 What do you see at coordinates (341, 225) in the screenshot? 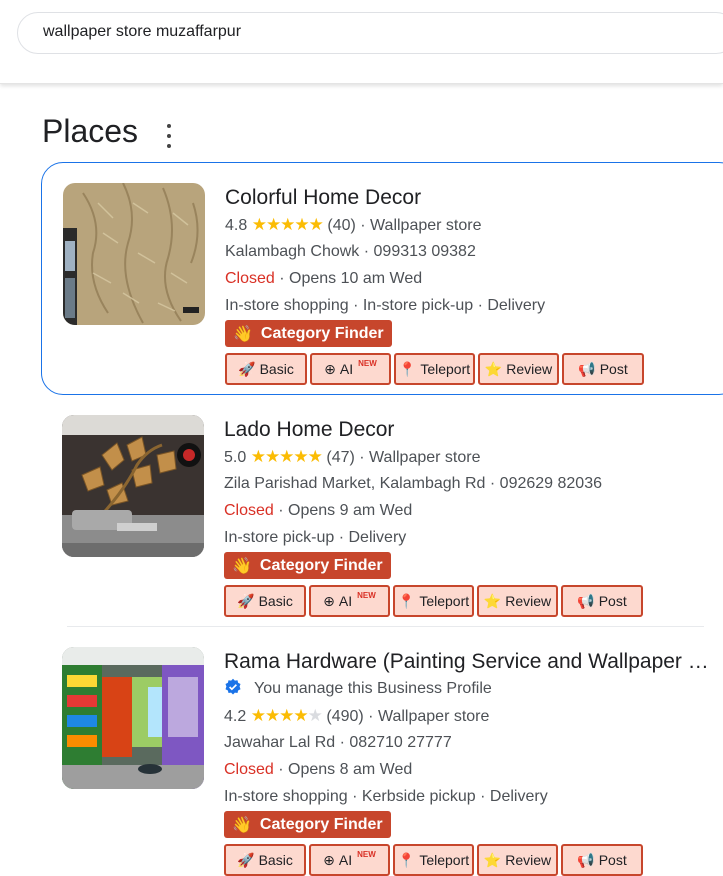
I see `review-count: (40)` at bounding box center [341, 225].